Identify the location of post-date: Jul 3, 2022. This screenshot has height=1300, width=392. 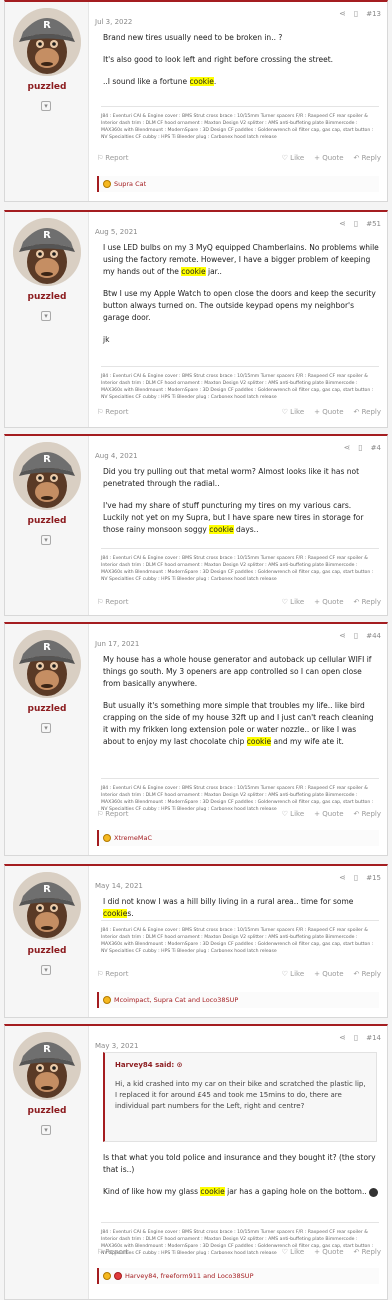
(113, 22).